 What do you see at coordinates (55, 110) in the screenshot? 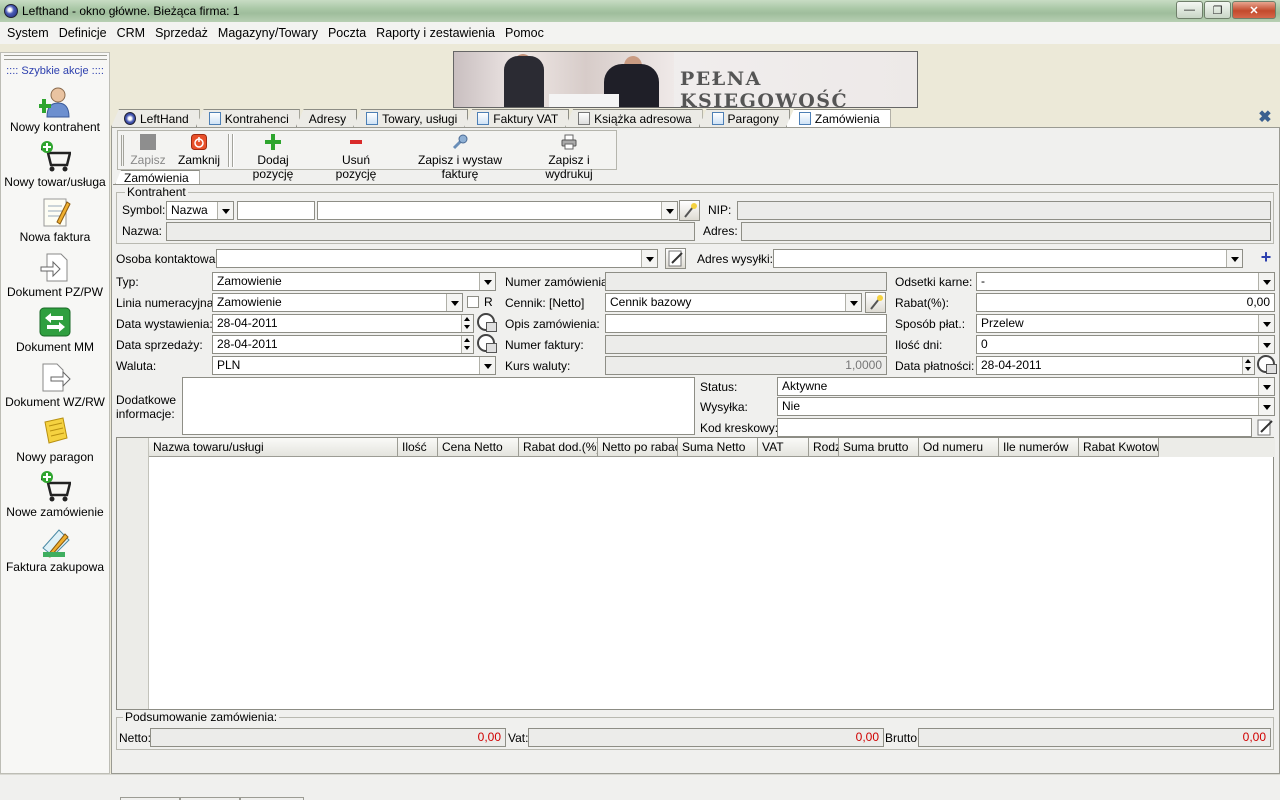
I see `quick-action-new-contractor: Nowy kontrahent` at bounding box center [55, 110].